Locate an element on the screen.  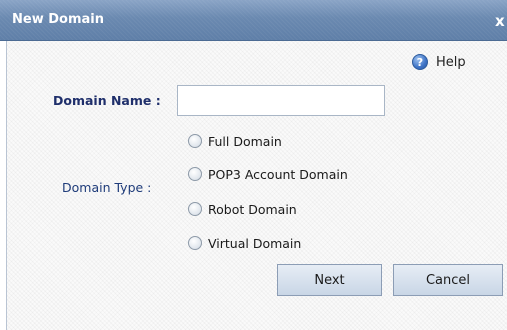
help-link: ? Help is located at coordinates (439, 62).